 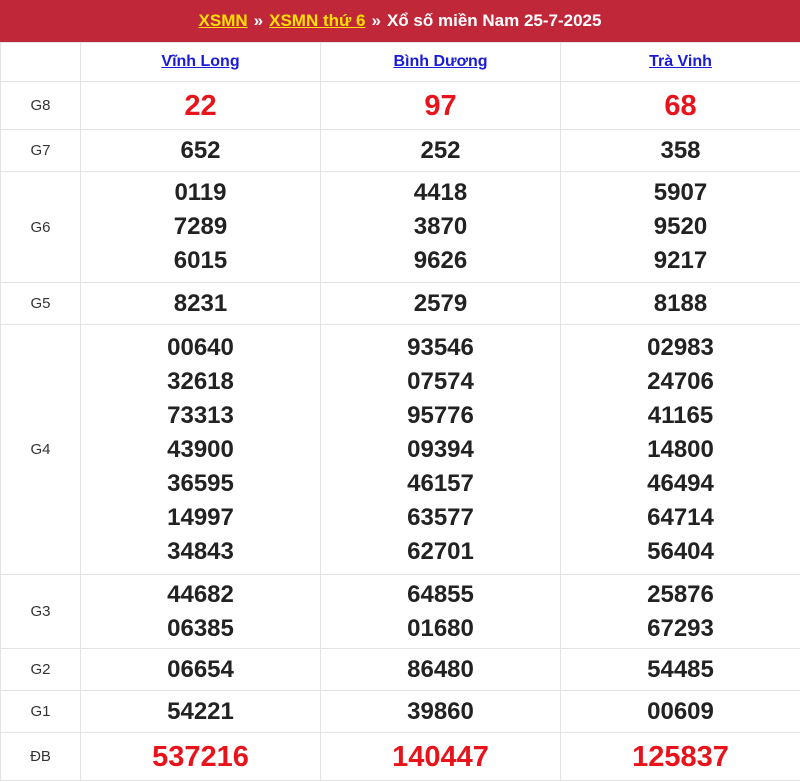 I want to click on prize-cell: 06654, so click(x=200, y=669).